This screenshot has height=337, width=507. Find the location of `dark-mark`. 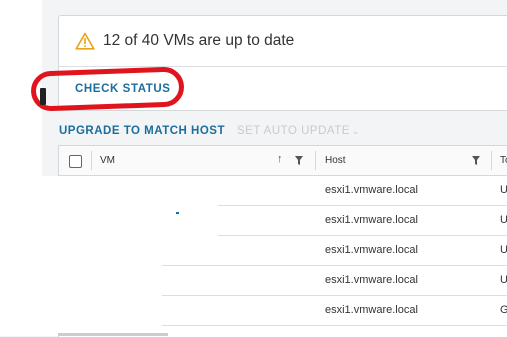

dark-mark is located at coordinates (43, 96).